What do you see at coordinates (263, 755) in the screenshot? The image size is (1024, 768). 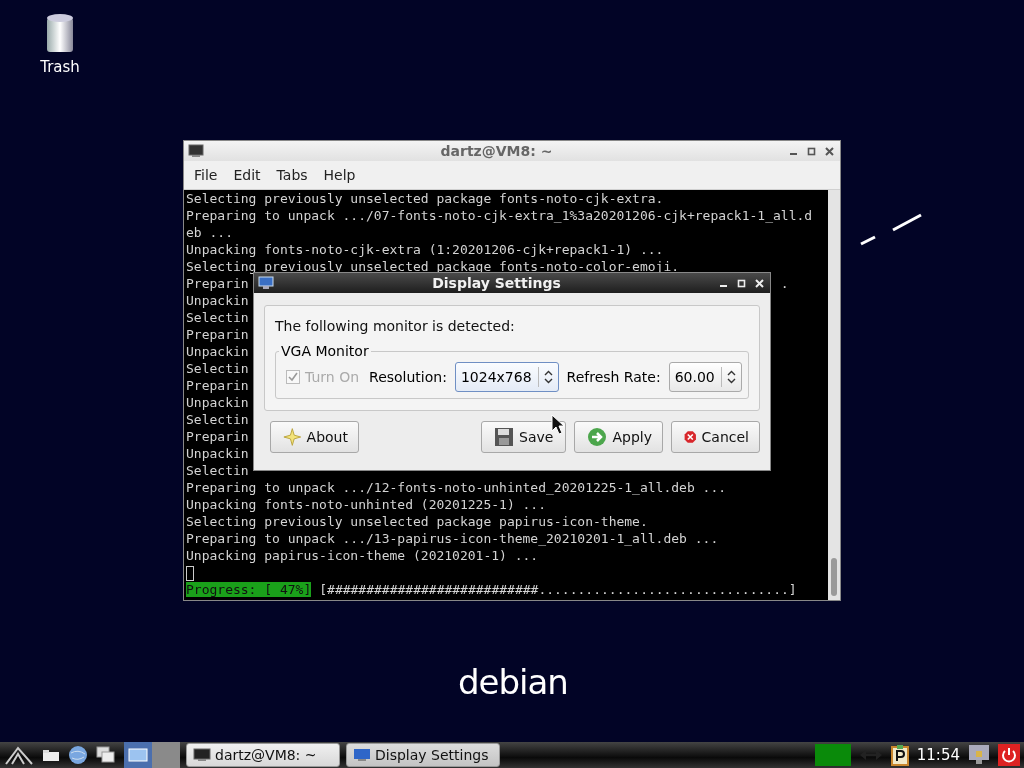 I see `taskbar-button: dartz@VM8: ~` at bounding box center [263, 755].